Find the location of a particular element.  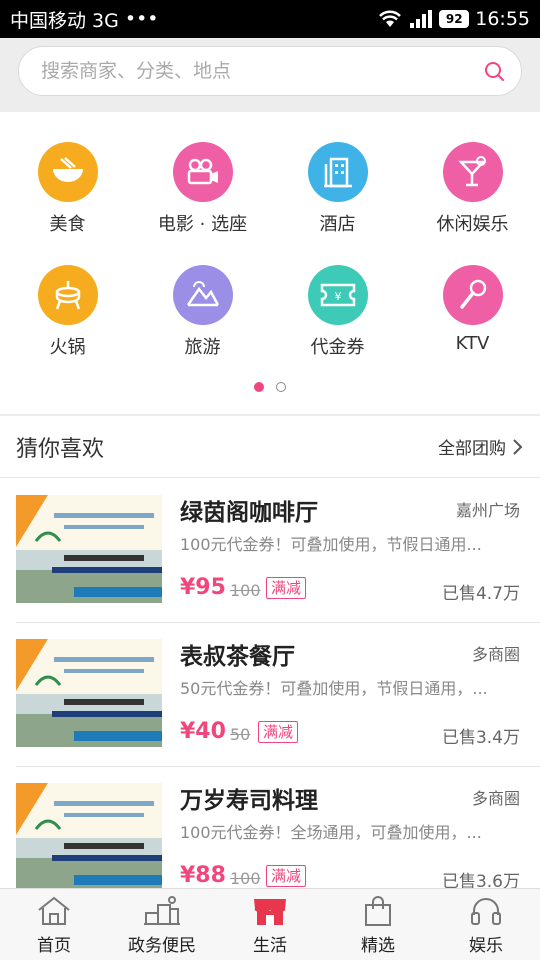

category-leisure: 休闲娱乐 is located at coordinates (472, 197).